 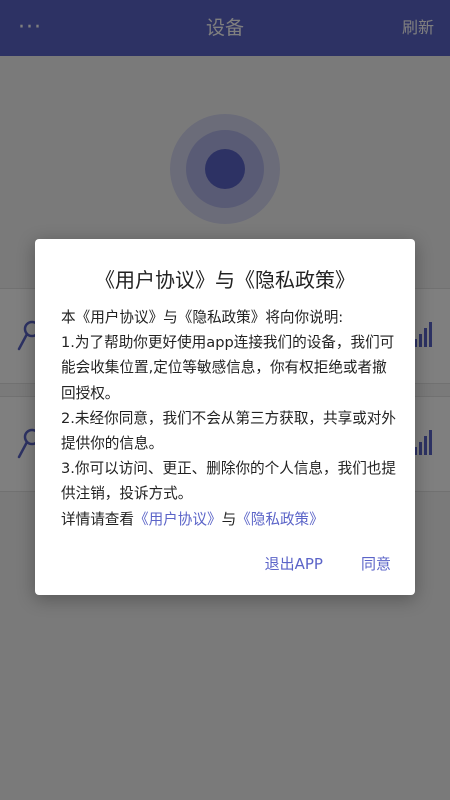 I want to click on details-line: 详情请查看《用户协议》与《隐私政策》, so click(x=229, y=519).